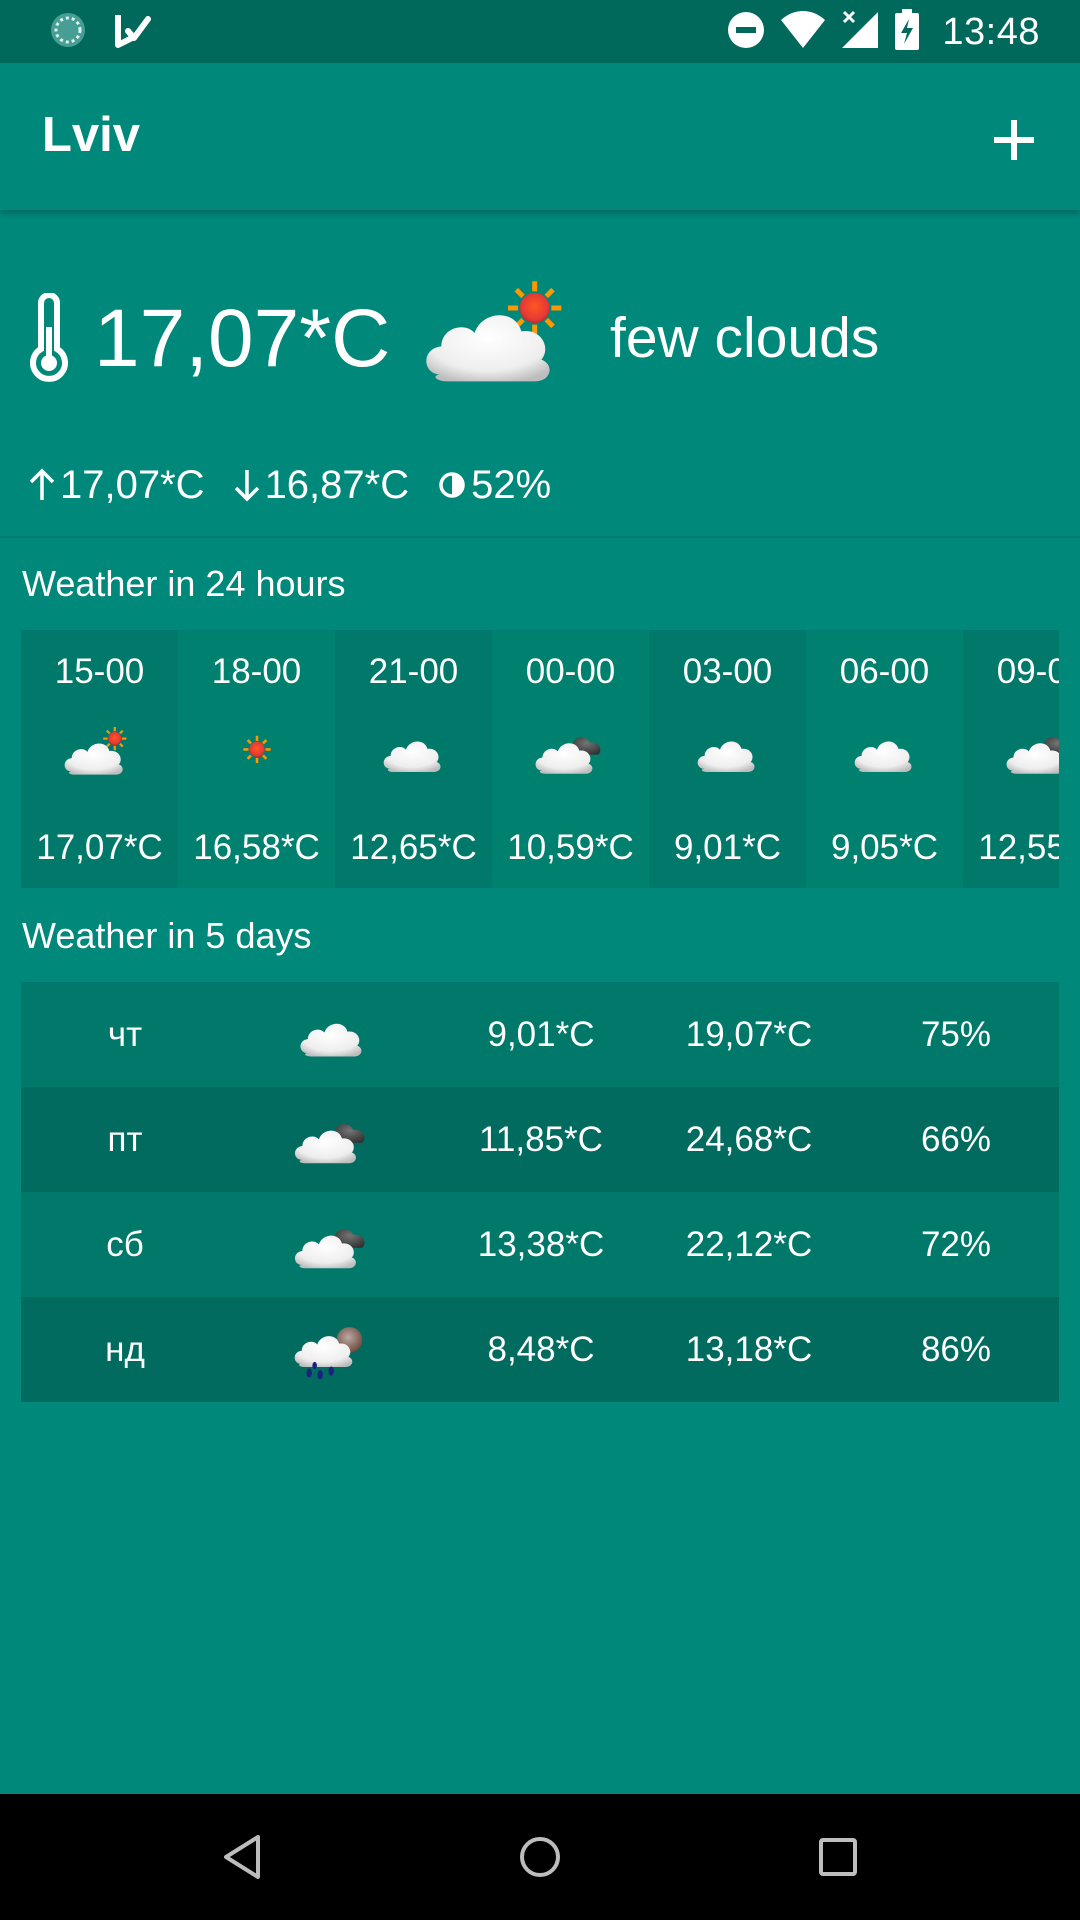 The width and height of the screenshot is (1080, 1920). I want to click on hourly-item: 15-00 17,07*C, so click(99, 759).